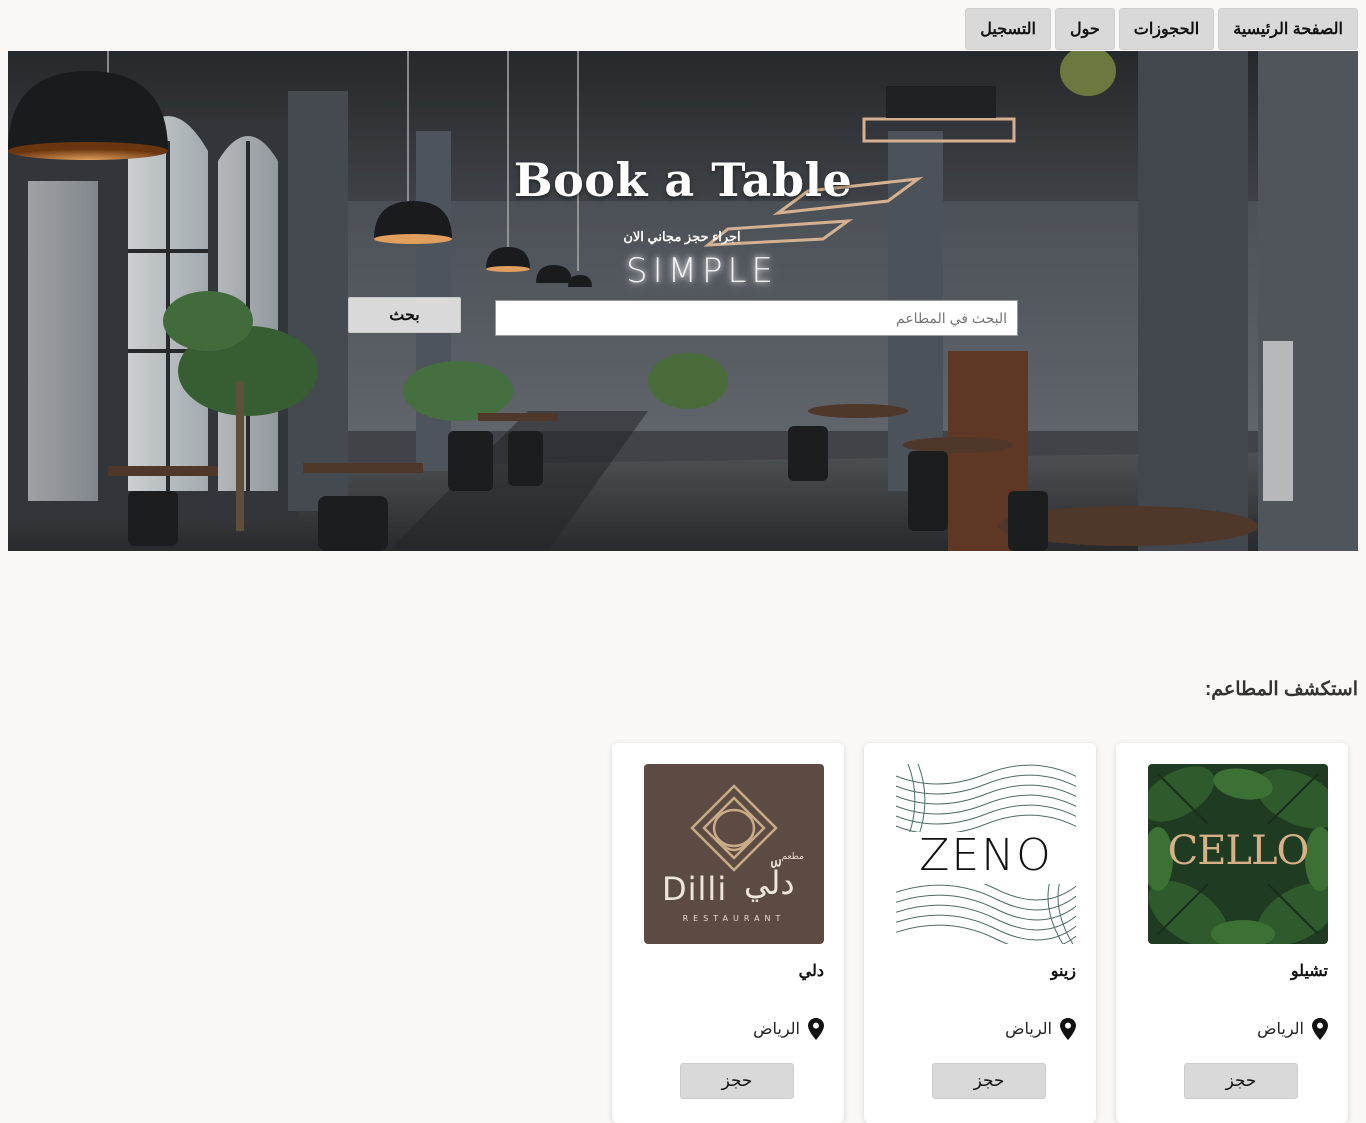 Image resolution: width=1366 pixels, height=1123 pixels. What do you see at coordinates (404, 315) in the screenshot?
I see `search-button: بحث` at bounding box center [404, 315].